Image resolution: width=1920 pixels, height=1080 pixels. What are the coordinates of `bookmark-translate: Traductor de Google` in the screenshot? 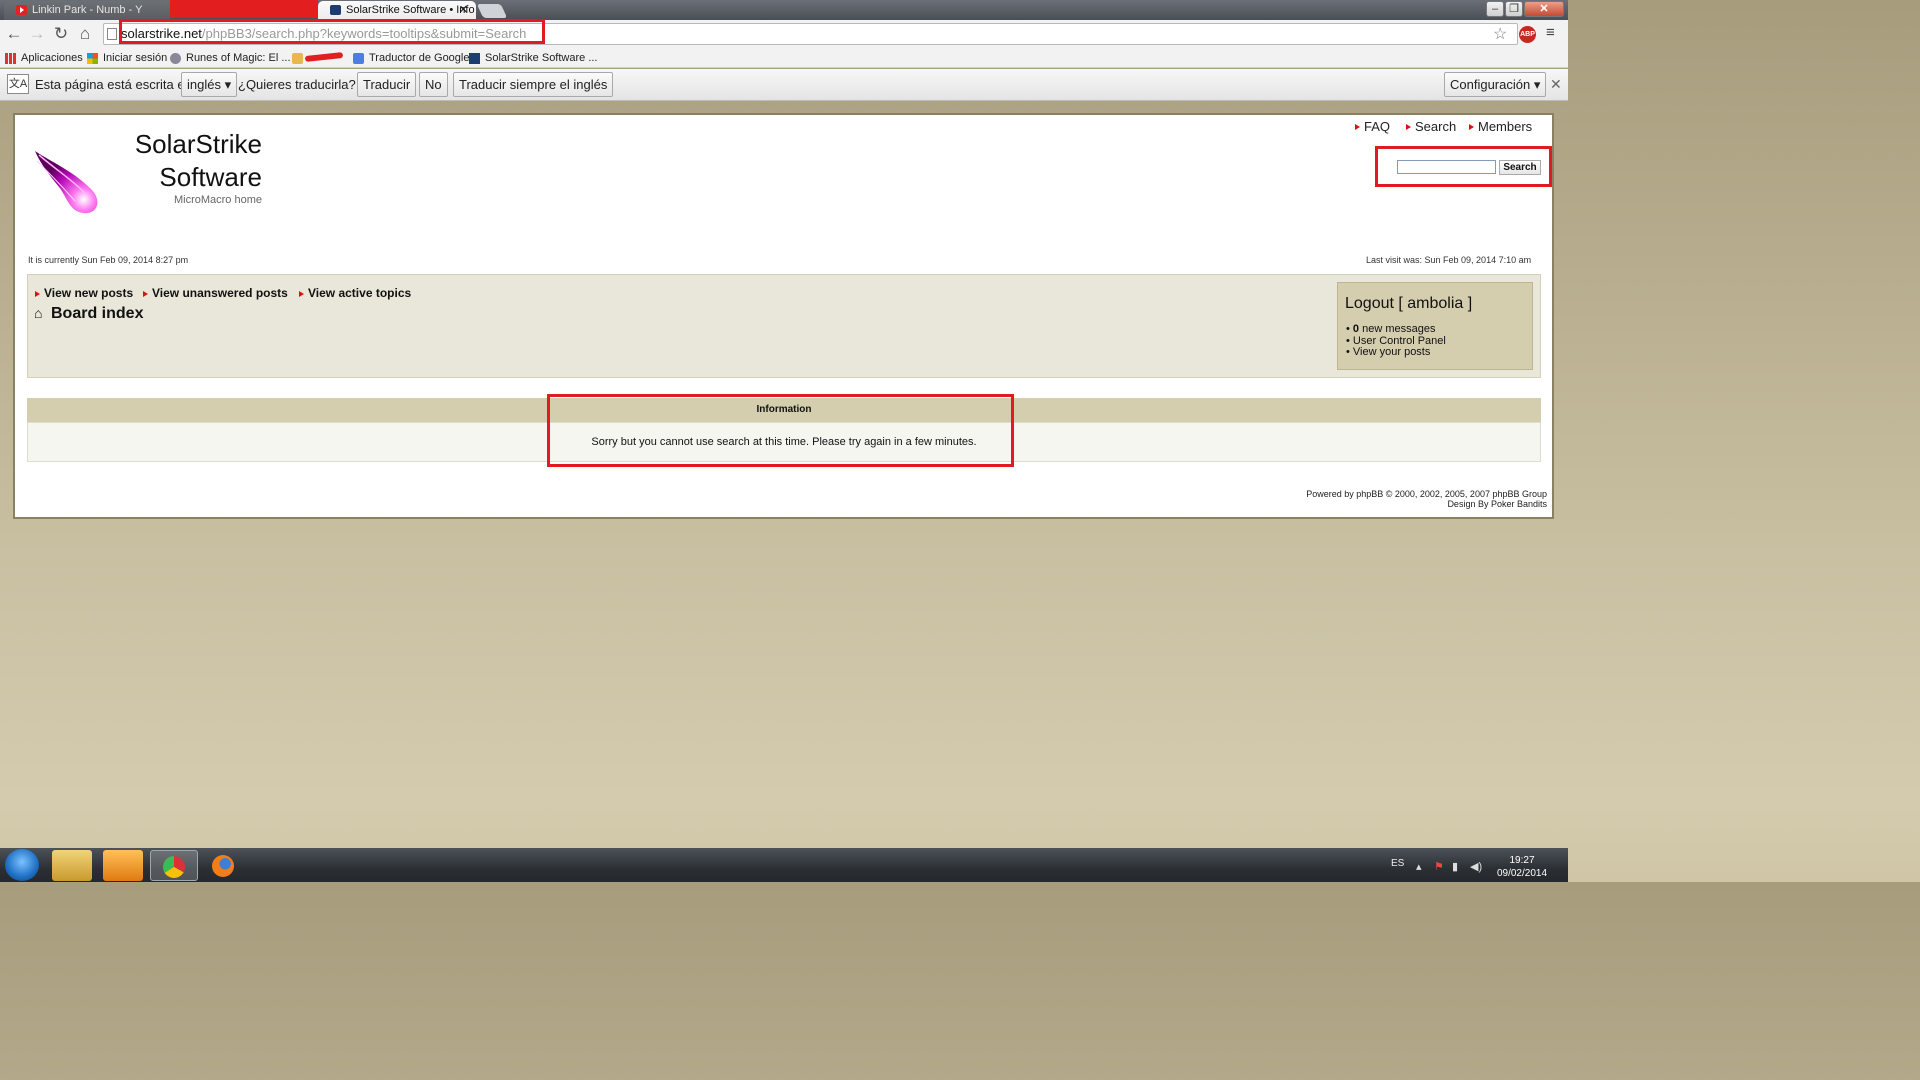 It's located at (411, 58).